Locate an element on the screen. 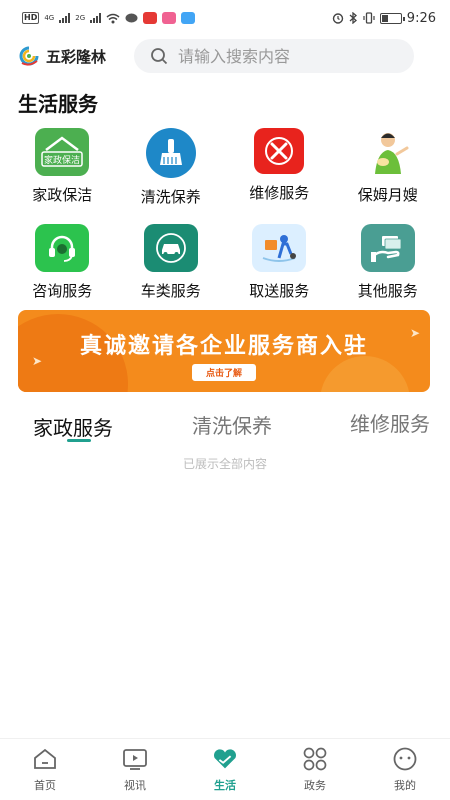 Image resolution: width=450 pixels, height=800 pixels. battery-icon is located at coordinates (392, 18).